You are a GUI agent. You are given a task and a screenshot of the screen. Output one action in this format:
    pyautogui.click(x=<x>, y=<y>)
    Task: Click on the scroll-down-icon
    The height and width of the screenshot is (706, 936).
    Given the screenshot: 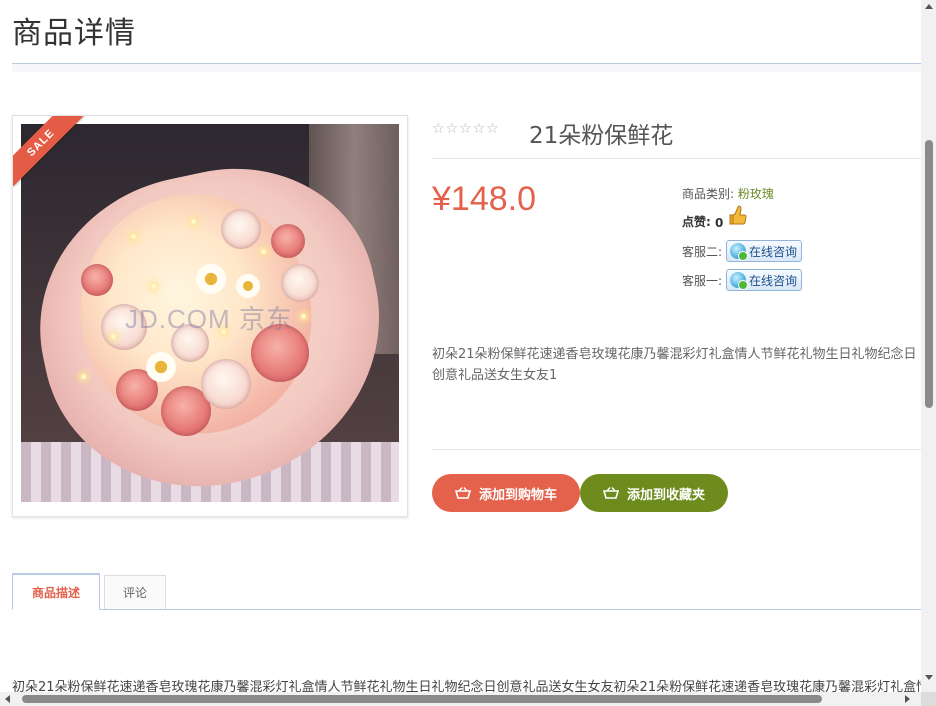 What is the action you would take?
    pyautogui.click(x=929, y=677)
    